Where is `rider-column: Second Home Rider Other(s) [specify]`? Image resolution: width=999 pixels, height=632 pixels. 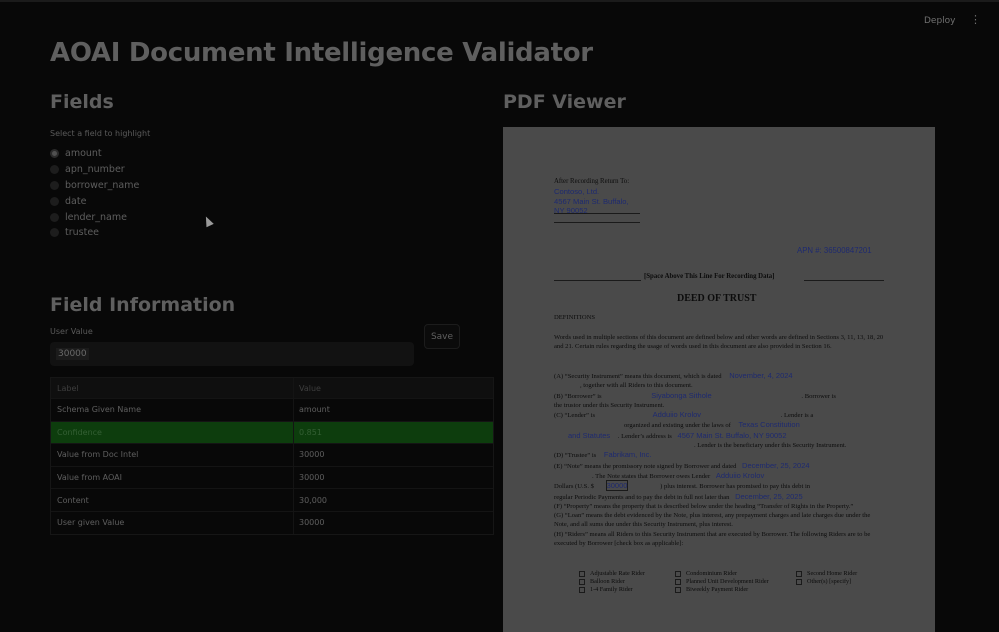 rider-column: Second Home Rider Other(s) [specify] is located at coordinates (826, 578).